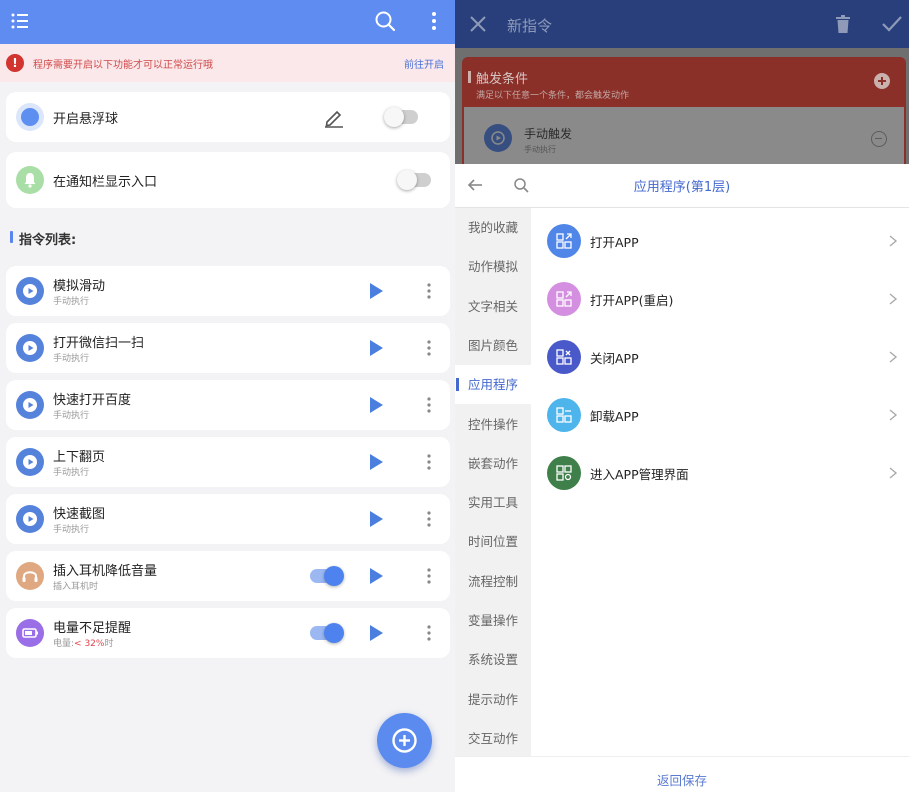 Image resolution: width=909 pixels, height=792 pixels. I want to click on command-title: 电量不足提醒, so click(92, 628).